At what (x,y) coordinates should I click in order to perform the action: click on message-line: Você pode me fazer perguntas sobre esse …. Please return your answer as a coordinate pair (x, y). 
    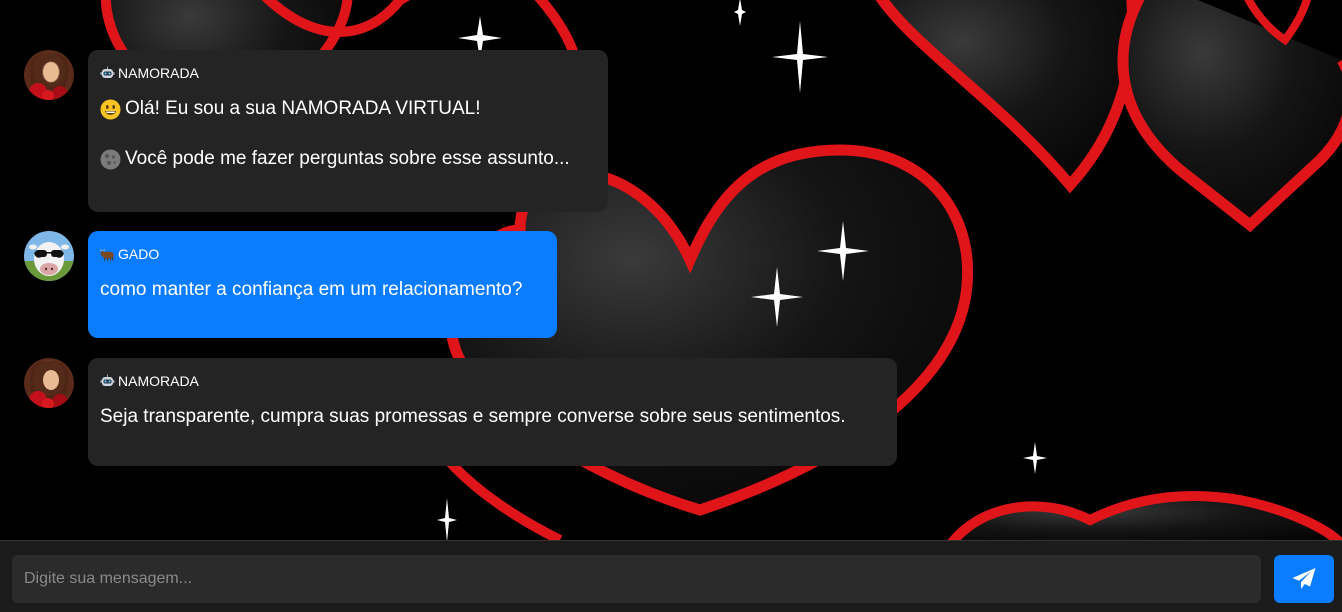
    Looking at the image, I should click on (348, 159).